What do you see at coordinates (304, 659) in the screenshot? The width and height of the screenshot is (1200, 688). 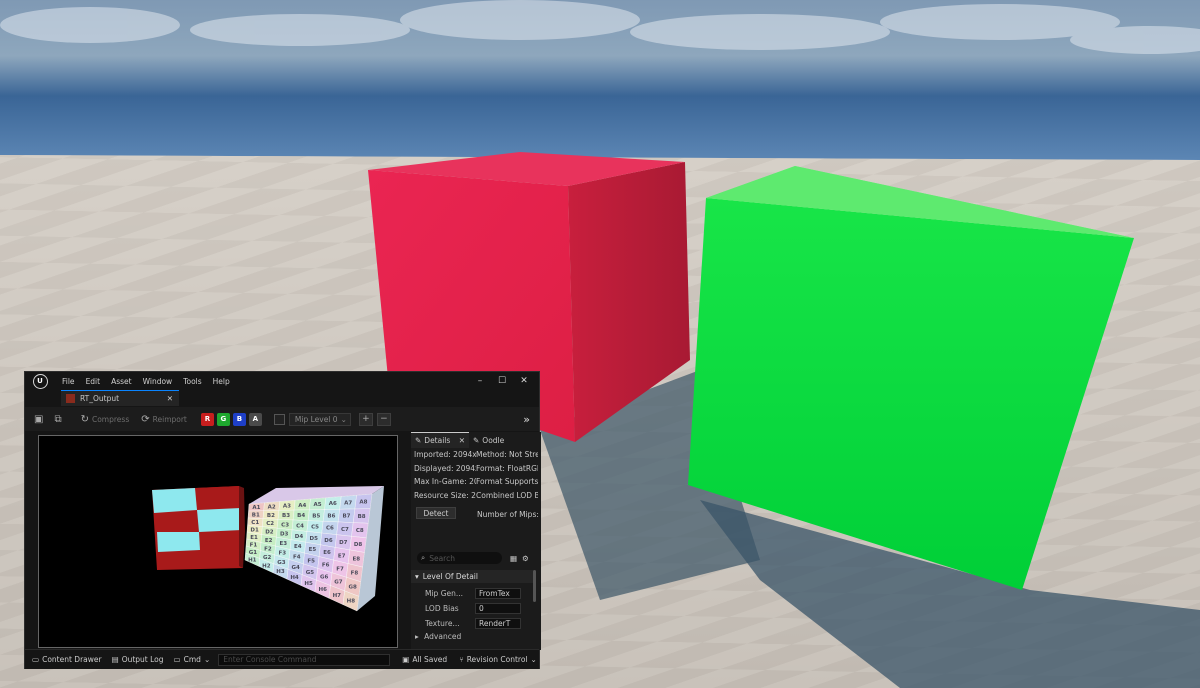 I see `console-input: Enter Console Command` at bounding box center [304, 659].